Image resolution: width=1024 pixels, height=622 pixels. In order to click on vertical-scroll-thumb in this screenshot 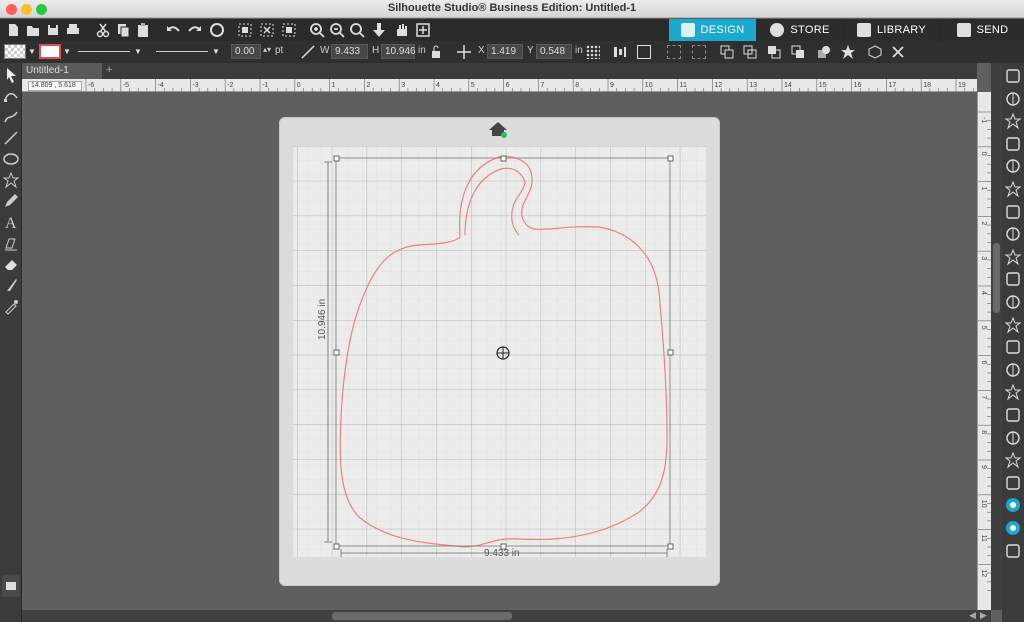, I will do `click(996, 278)`.